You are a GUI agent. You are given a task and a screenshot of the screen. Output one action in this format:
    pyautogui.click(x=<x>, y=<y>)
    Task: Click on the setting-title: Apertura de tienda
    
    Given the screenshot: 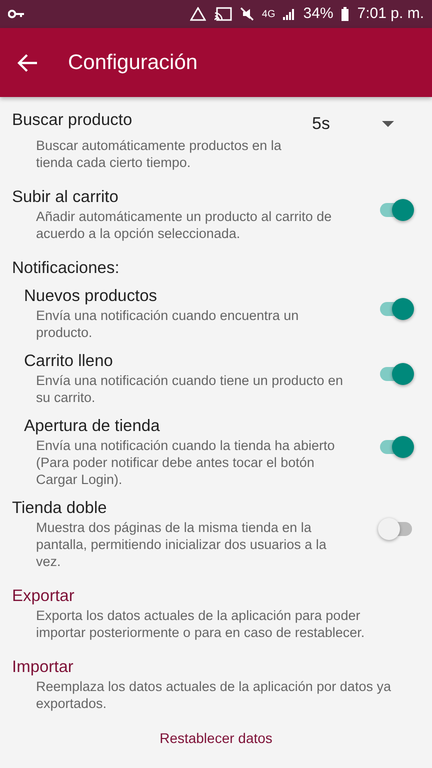 What is the action you would take?
    pyautogui.click(x=92, y=426)
    